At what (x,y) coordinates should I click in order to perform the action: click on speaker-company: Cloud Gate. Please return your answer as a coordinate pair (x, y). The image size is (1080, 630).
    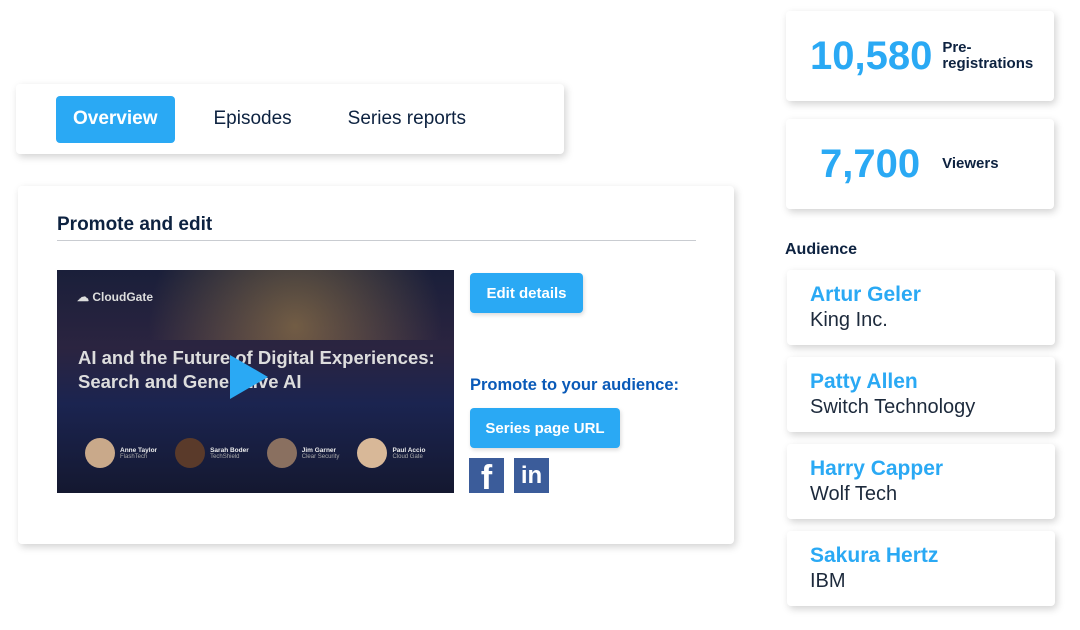
    Looking at the image, I should click on (407, 456).